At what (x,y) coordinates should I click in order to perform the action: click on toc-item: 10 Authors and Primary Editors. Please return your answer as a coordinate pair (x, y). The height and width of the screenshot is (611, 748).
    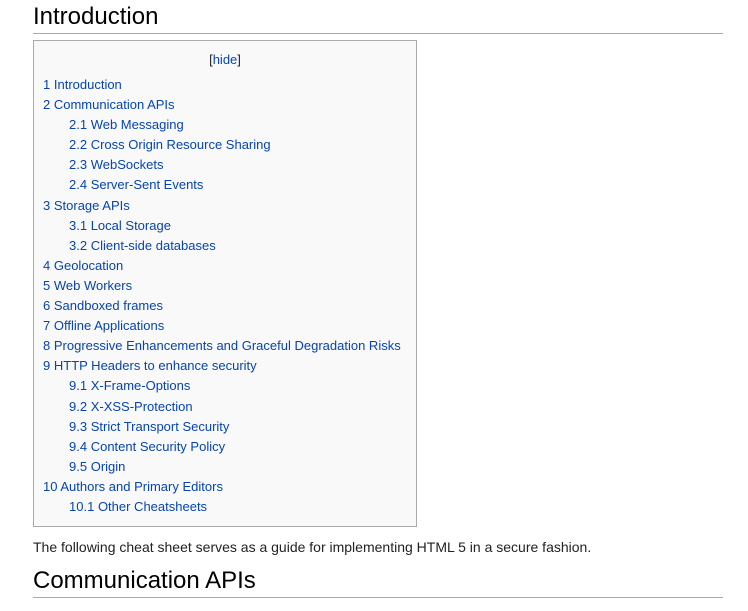
    Looking at the image, I should click on (222, 487).